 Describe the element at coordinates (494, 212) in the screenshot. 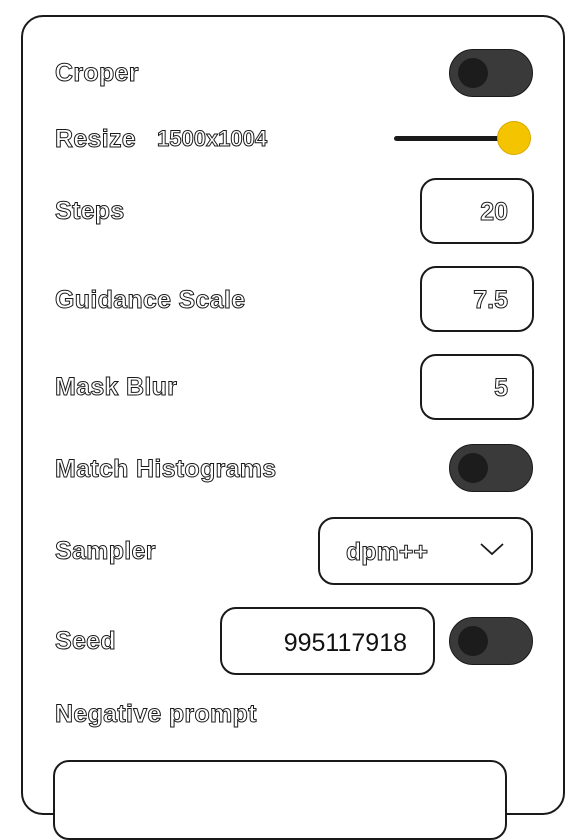

I see `steps-value: 20` at that location.